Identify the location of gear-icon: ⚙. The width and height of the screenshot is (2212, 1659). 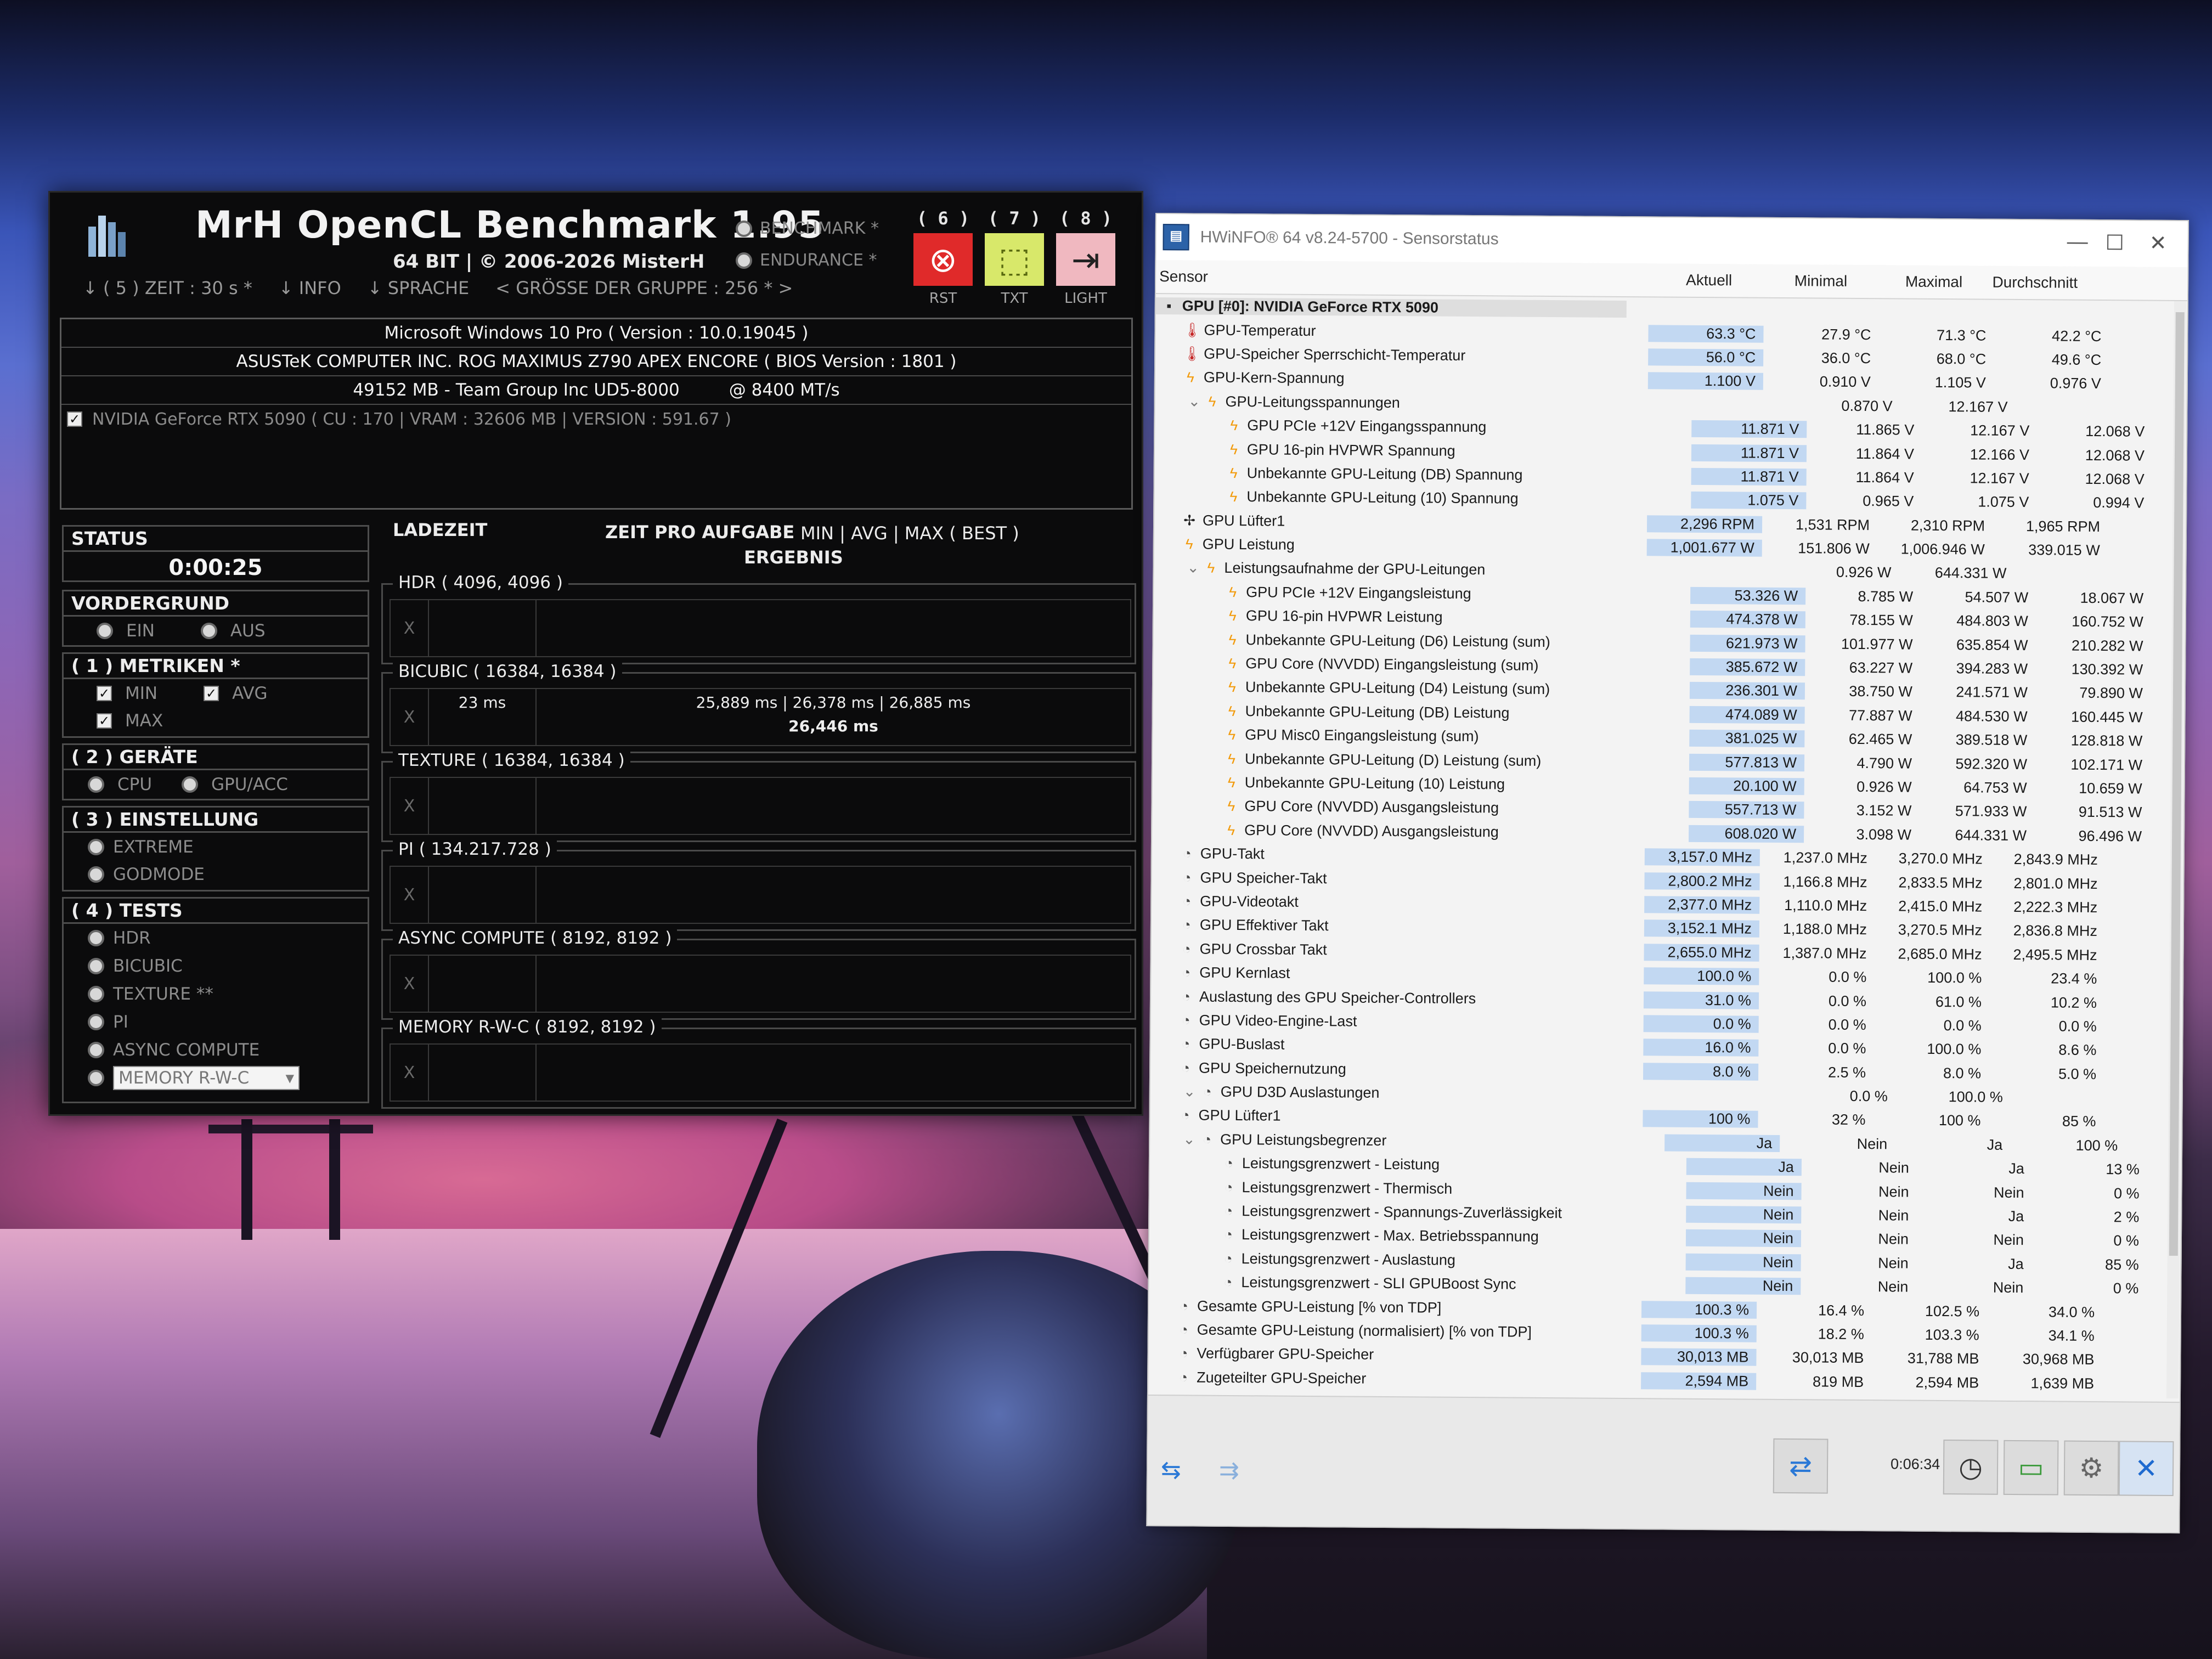
(2091, 1468).